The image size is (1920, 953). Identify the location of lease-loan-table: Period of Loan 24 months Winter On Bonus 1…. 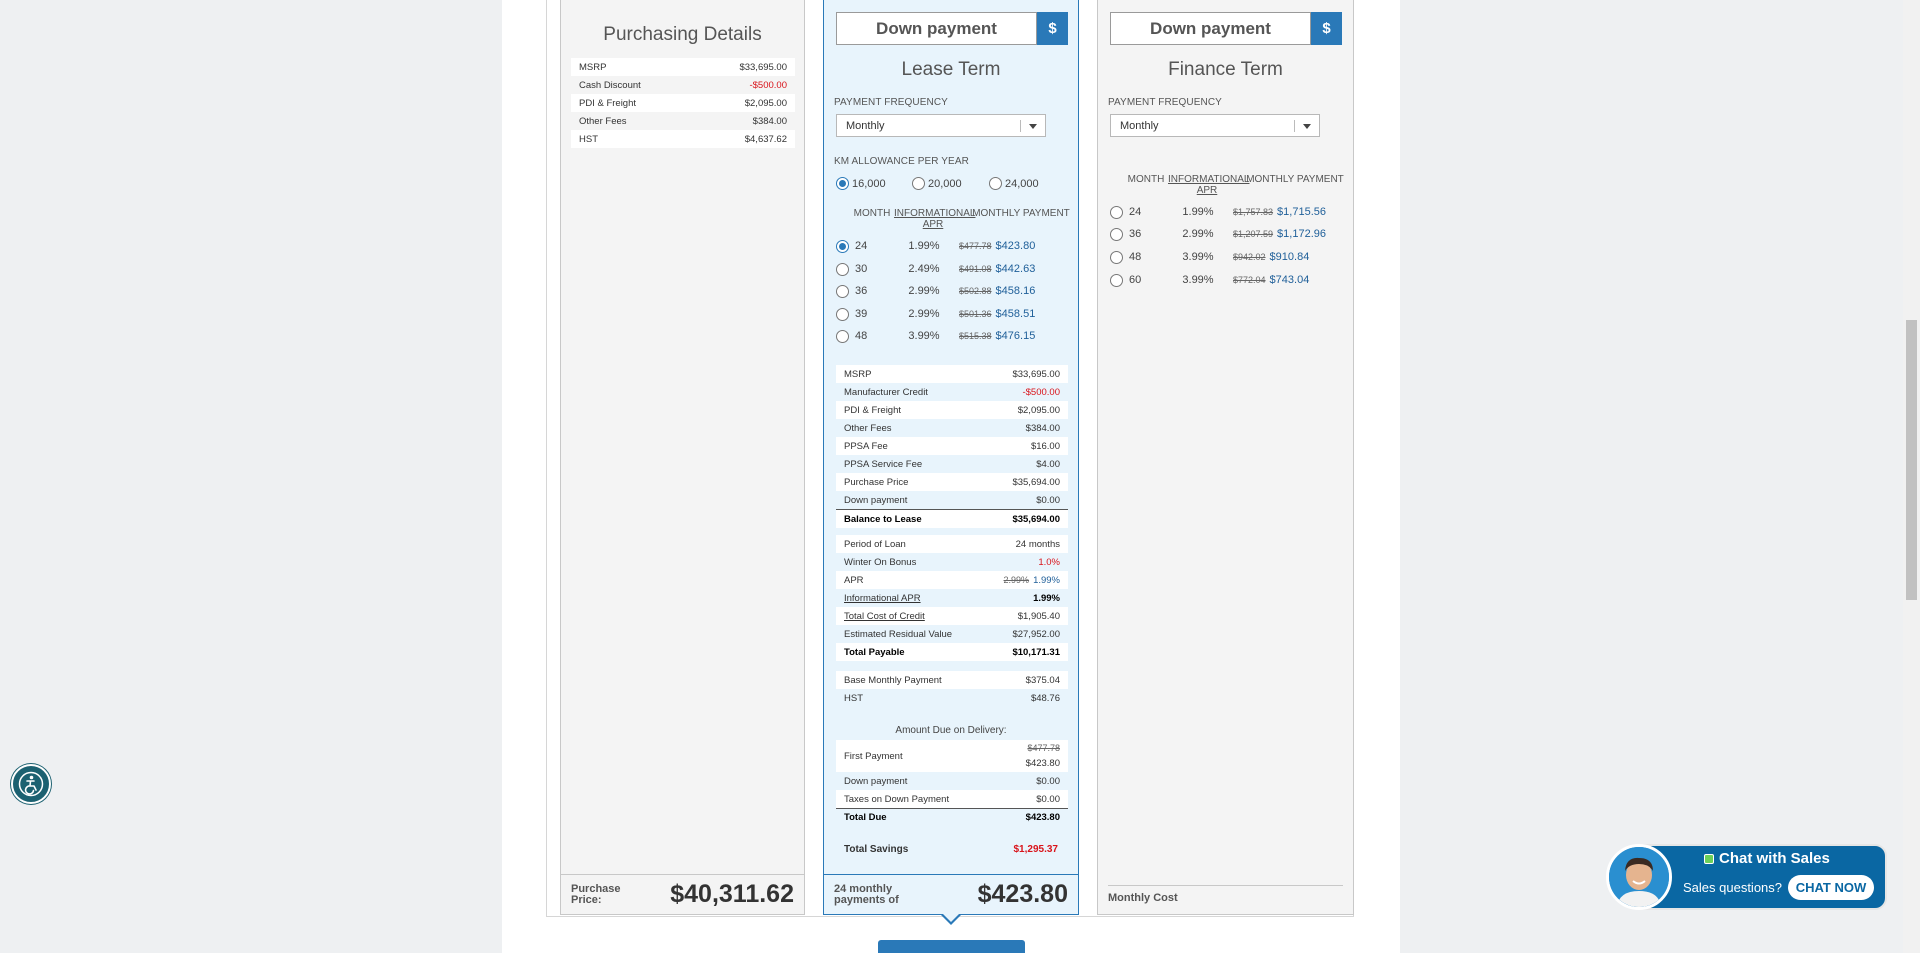
(952, 598).